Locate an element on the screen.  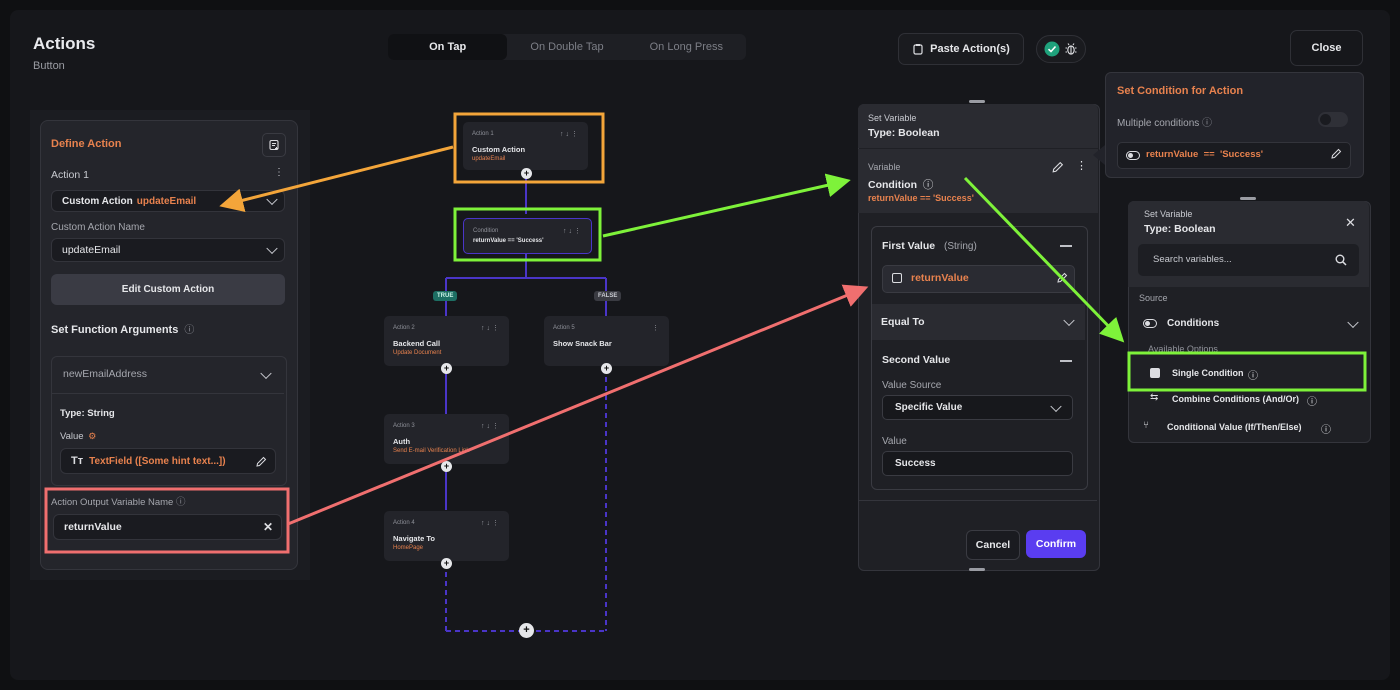
branch-icon: ⑂ is located at coordinates (1146, 425).